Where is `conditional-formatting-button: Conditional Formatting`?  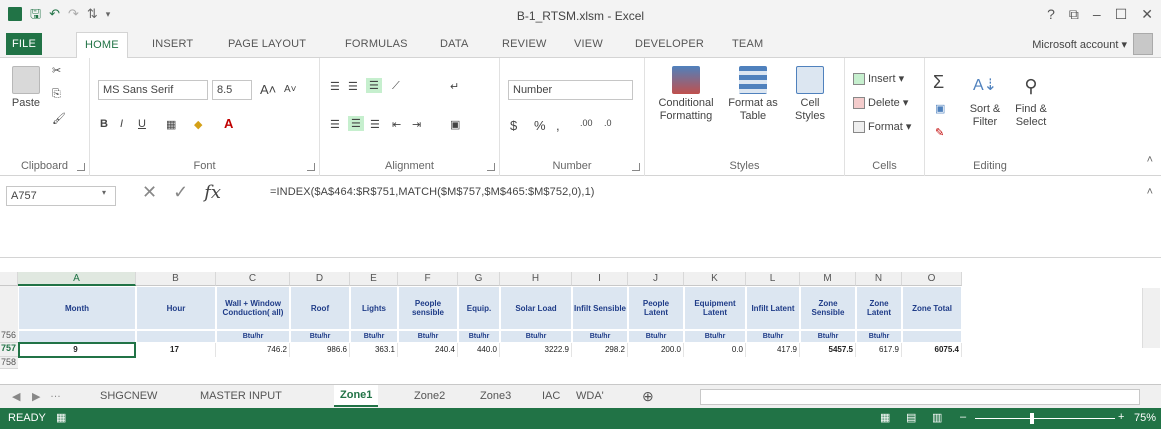 conditional-formatting-button: Conditional Formatting is located at coordinates (686, 94).